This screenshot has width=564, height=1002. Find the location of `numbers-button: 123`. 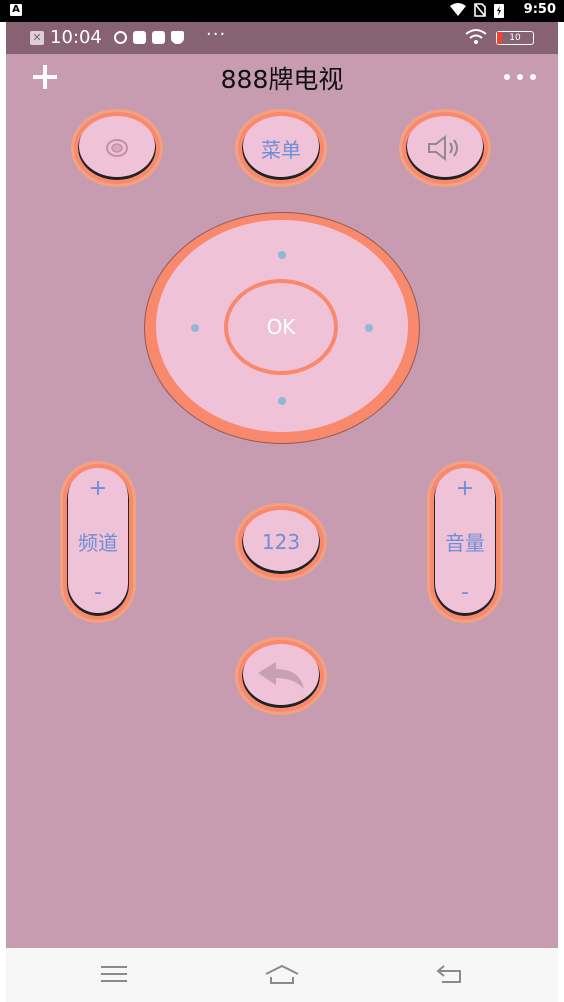

numbers-button: 123 is located at coordinates (281, 542).